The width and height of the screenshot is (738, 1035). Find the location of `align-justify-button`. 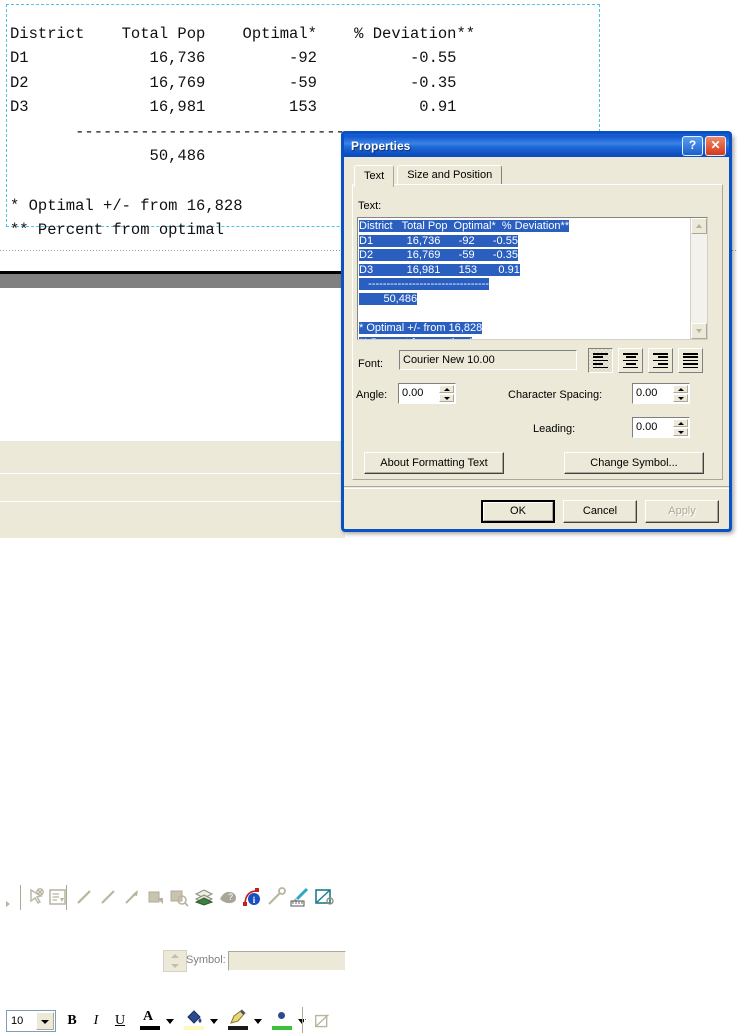

align-justify-button is located at coordinates (690, 360).